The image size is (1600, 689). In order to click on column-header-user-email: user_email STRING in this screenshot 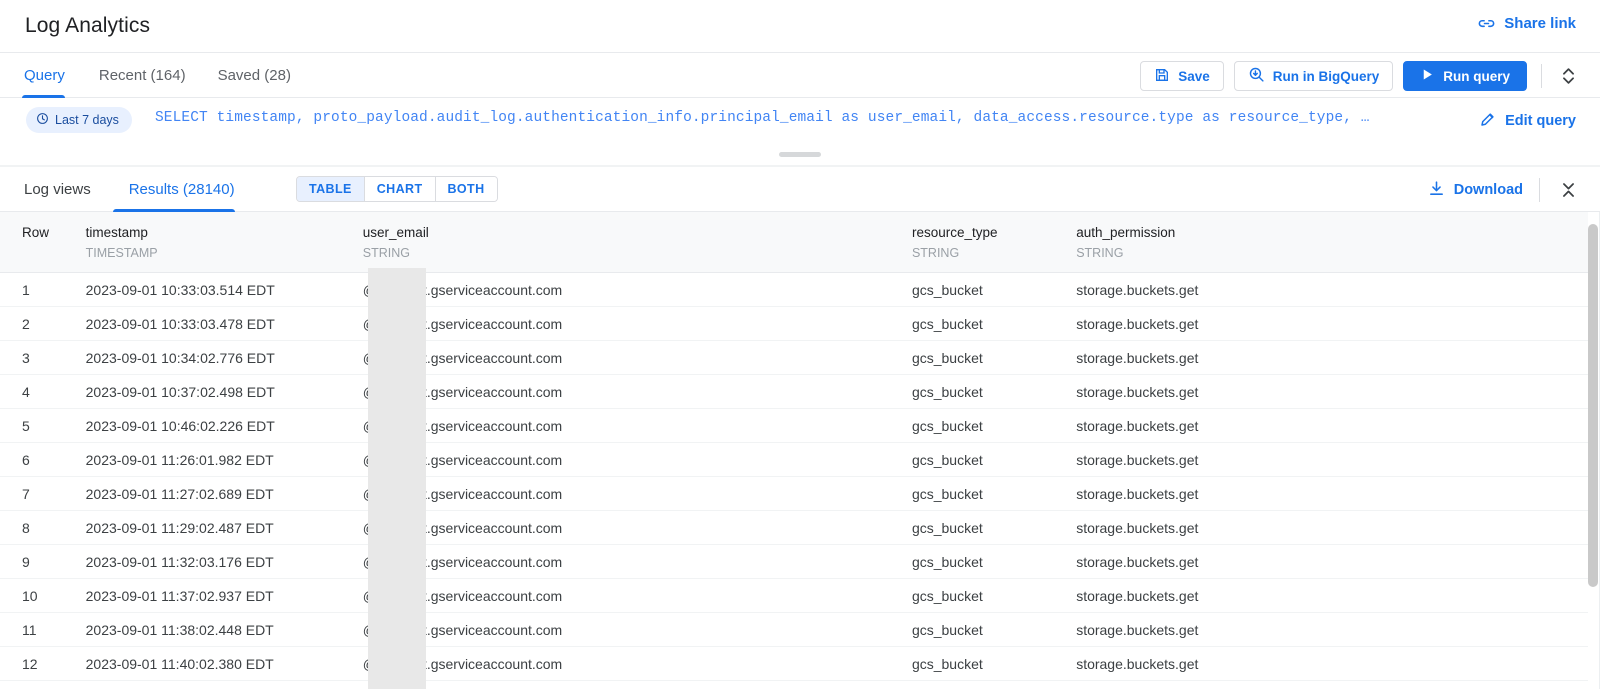, I will do `click(615, 242)`.